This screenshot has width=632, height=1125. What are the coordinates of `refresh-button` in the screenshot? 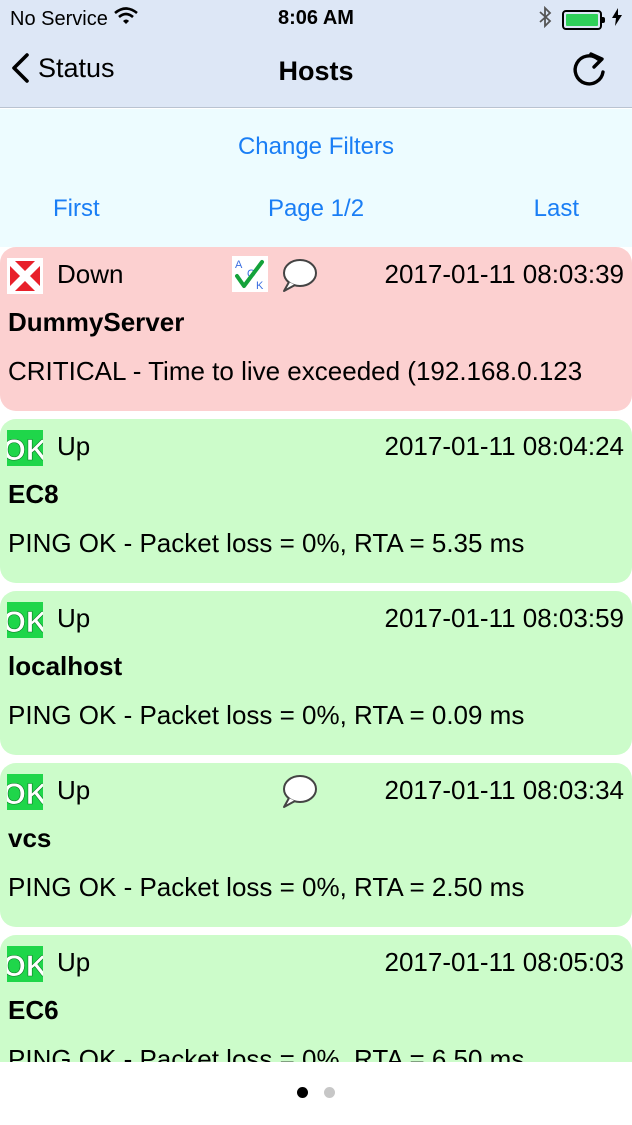 It's located at (590, 70).